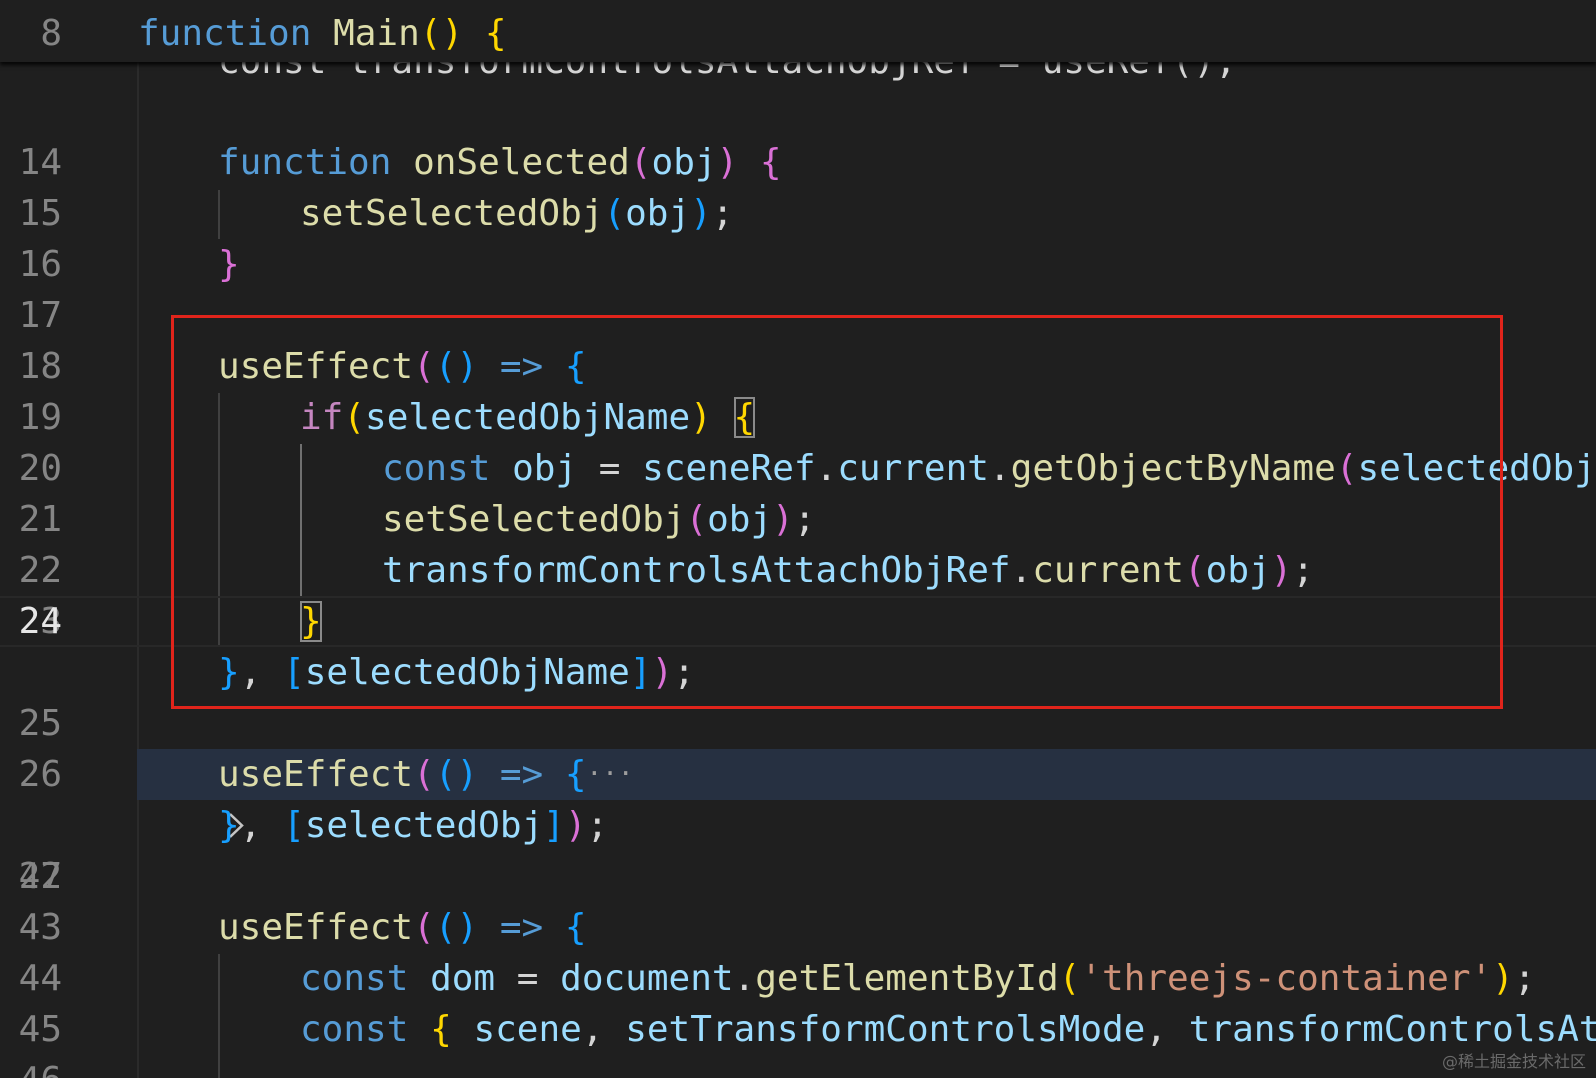 The width and height of the screenshot is (1596, 1078). Describe the element at coordinates (517, 213) in the screenshot. I see `code-text: setSelectedObj(obj);` at that location.